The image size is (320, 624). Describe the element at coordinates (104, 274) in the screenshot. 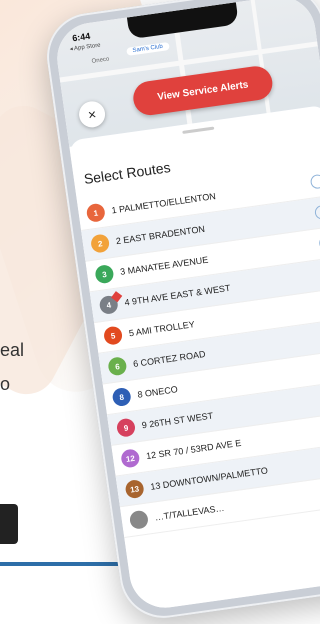

I see `route-badge: 3` at that location.